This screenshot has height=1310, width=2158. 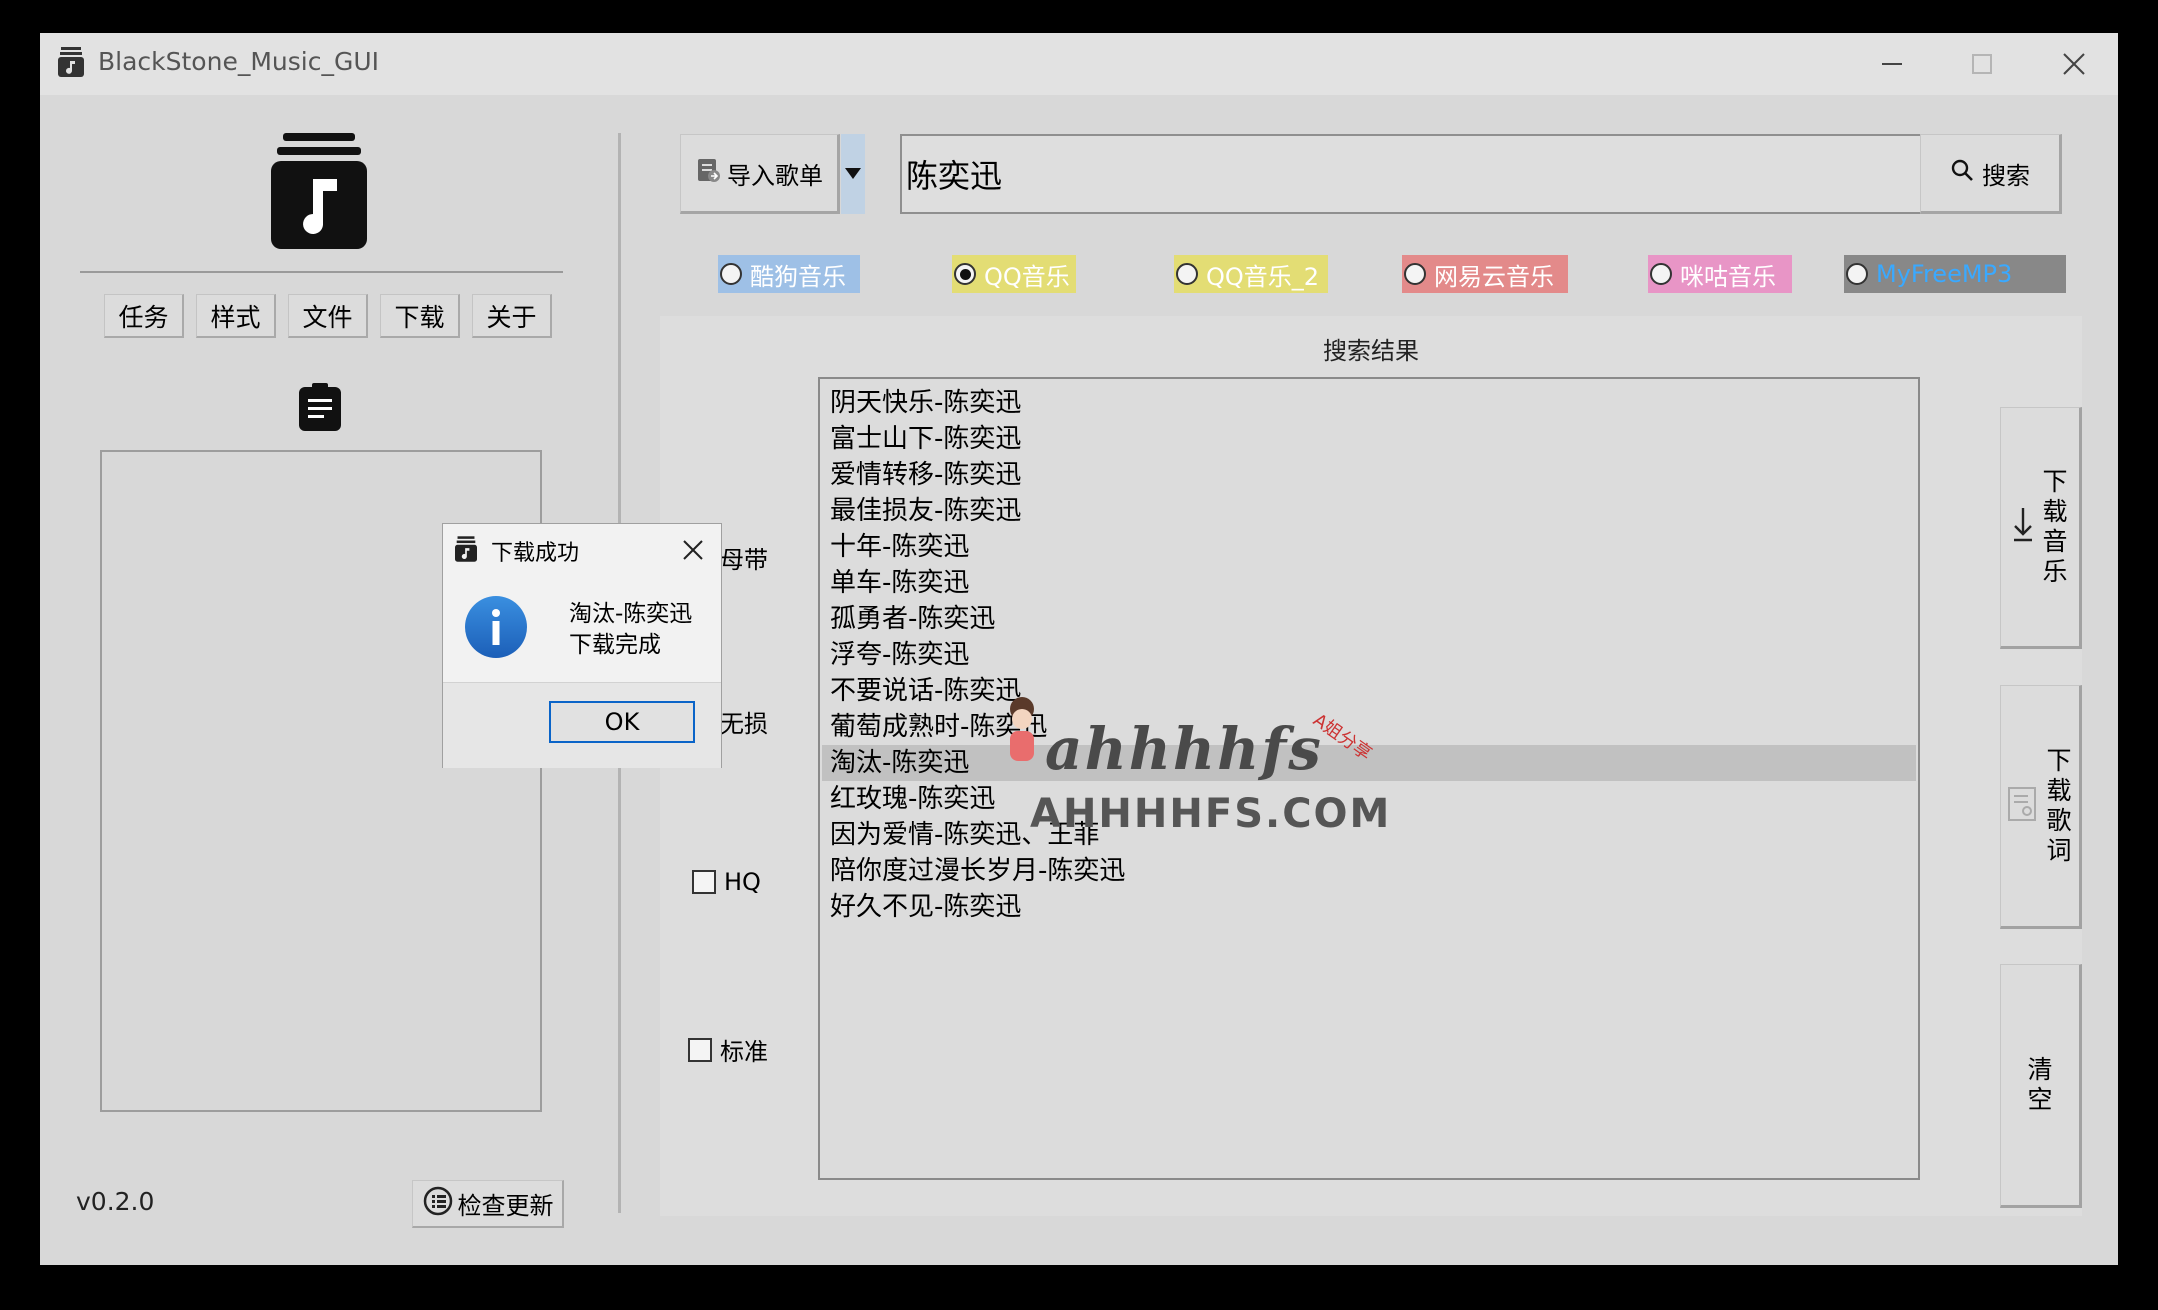 What do you see at coordinates (420, 316) in the screenshot?
I see `menu-download-button: 下载` at bounding box center [420, 316].